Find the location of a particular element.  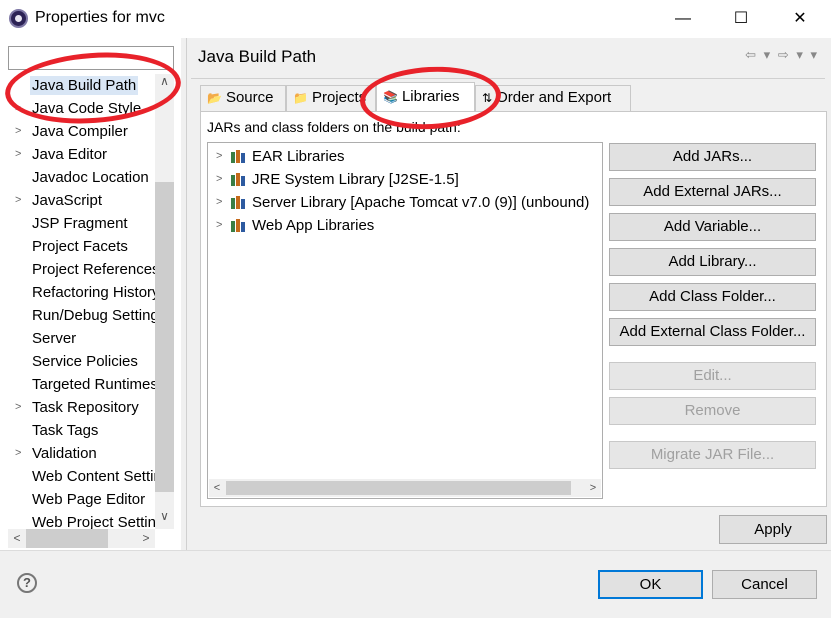

tab-label: Source is located at coordinates (249, 97).